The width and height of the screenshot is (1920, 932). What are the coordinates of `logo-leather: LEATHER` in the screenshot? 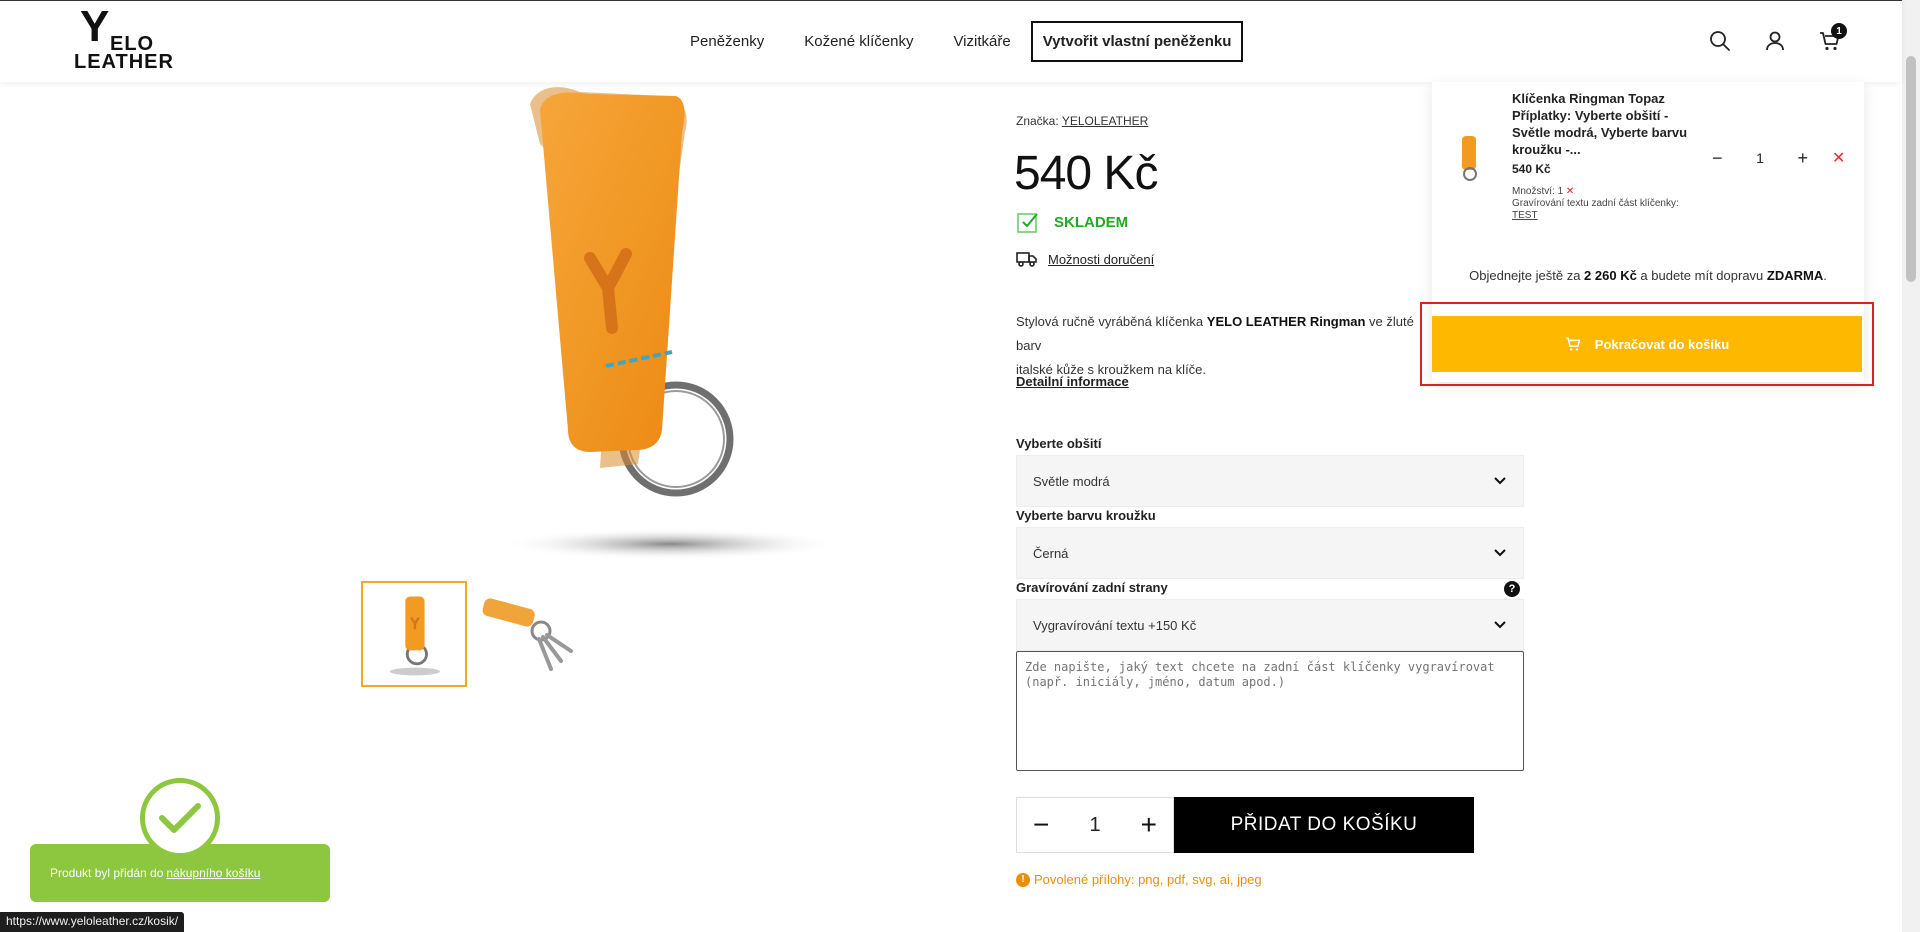 It's located at (124, 62).